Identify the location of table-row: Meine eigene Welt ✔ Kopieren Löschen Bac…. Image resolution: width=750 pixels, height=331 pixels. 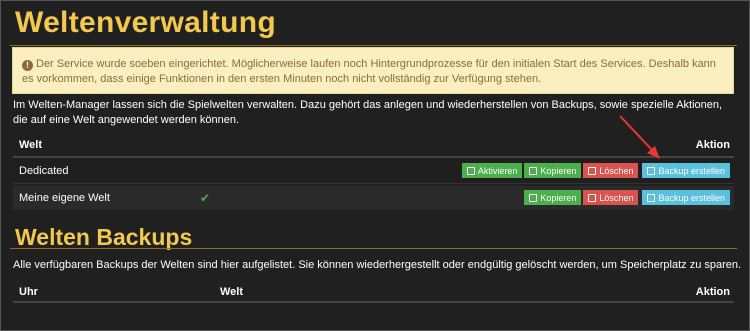
(373, 198).